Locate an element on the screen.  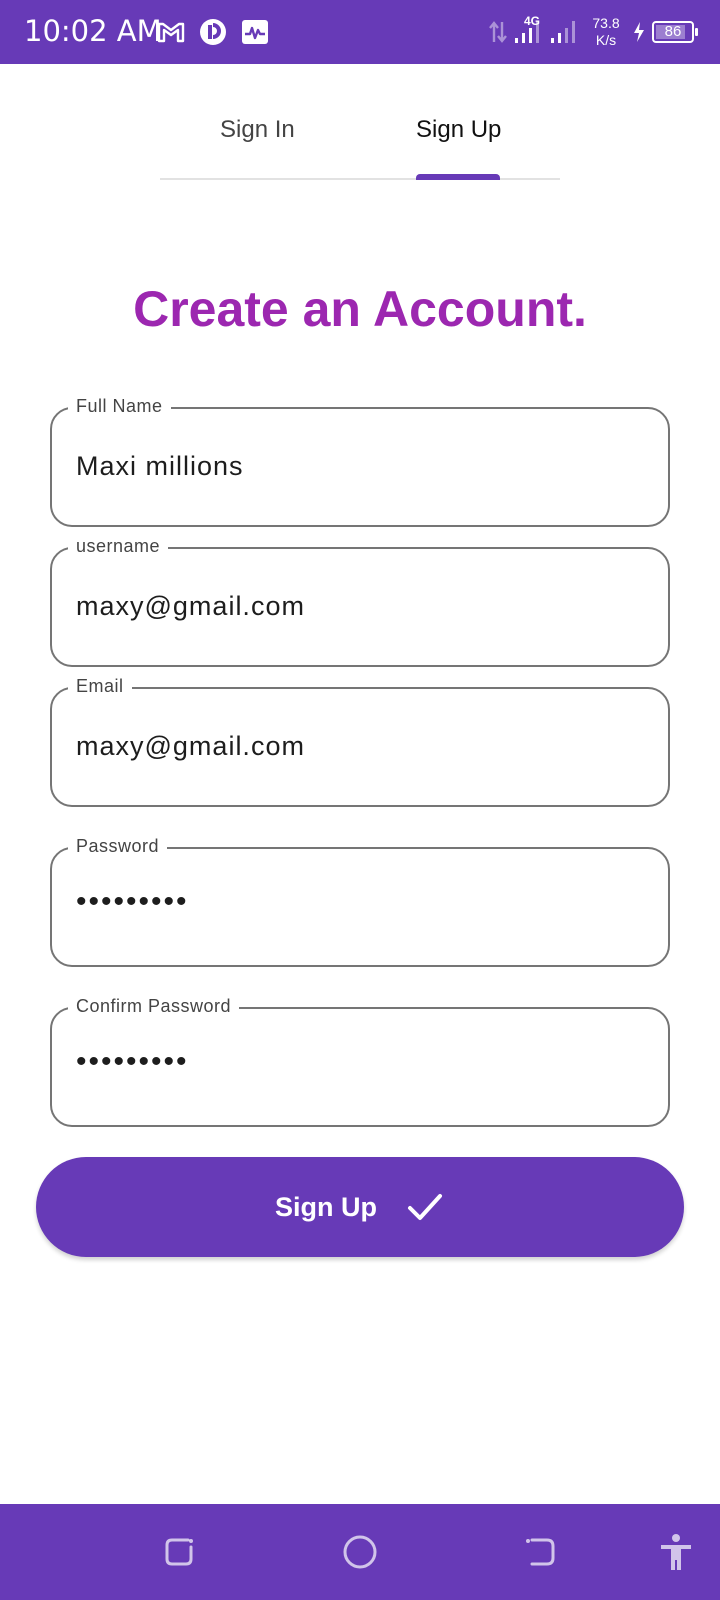
notification-icons is located at coordinates (213, 32).